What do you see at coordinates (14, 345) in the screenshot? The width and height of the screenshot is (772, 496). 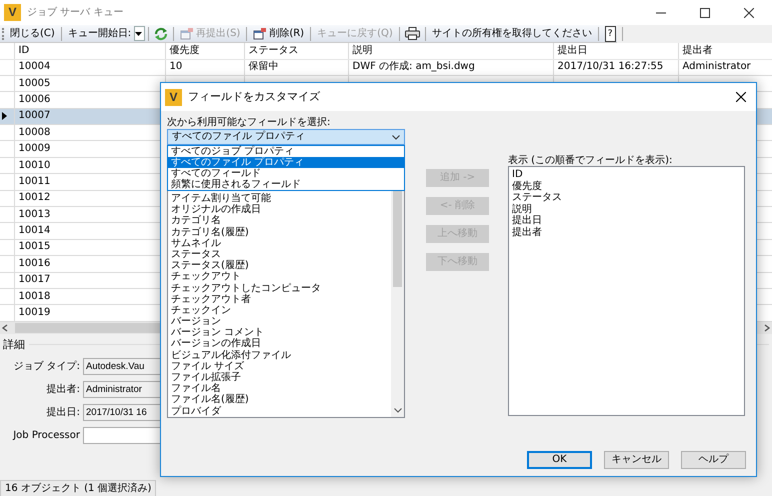 I see `group-title: 詳細` at bounding box center [14, 345].